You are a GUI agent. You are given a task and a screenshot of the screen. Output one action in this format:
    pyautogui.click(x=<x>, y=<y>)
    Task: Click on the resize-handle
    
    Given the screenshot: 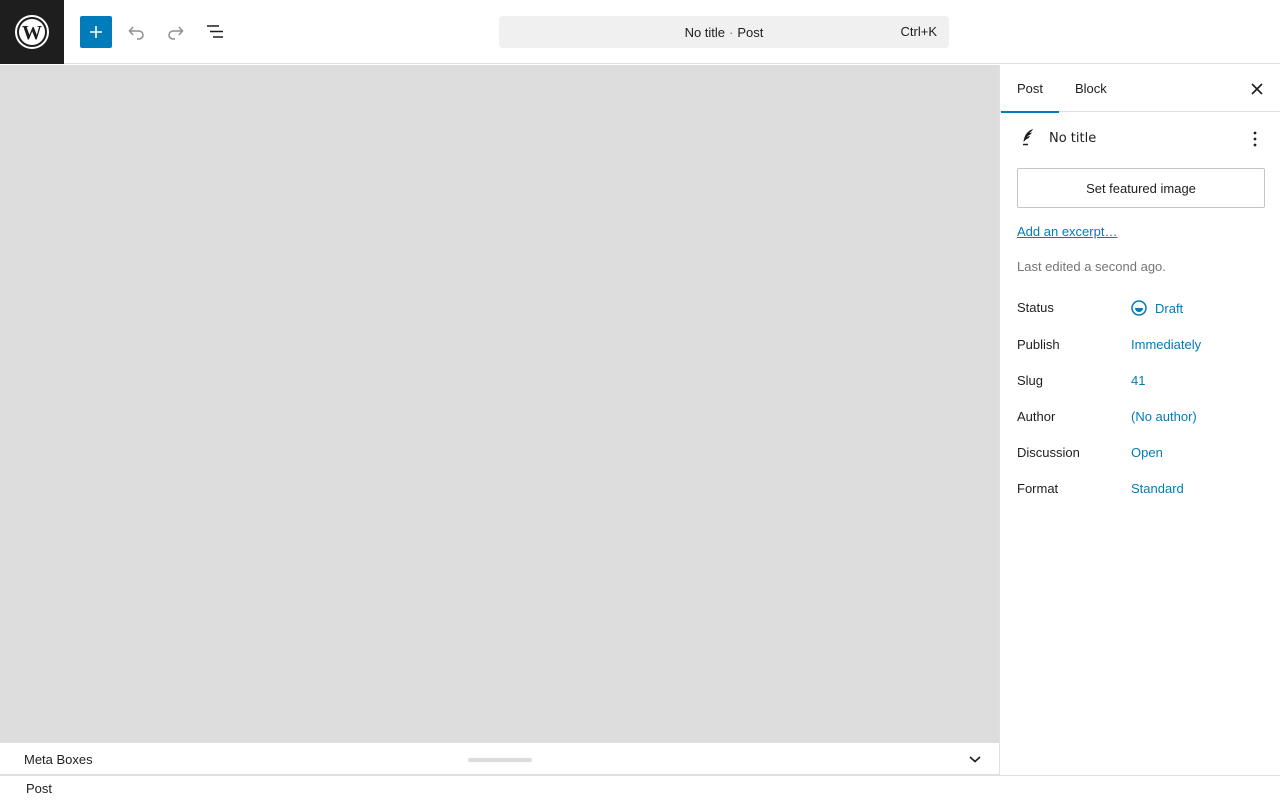 What is the action you would take?
    pyautogui.click(x=500, y=760)
    